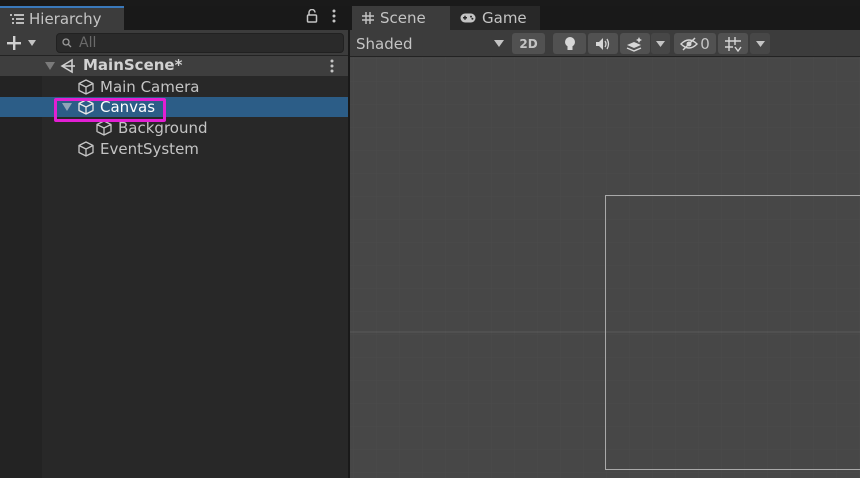  I want to click on plus-icon, so click(14, 43).